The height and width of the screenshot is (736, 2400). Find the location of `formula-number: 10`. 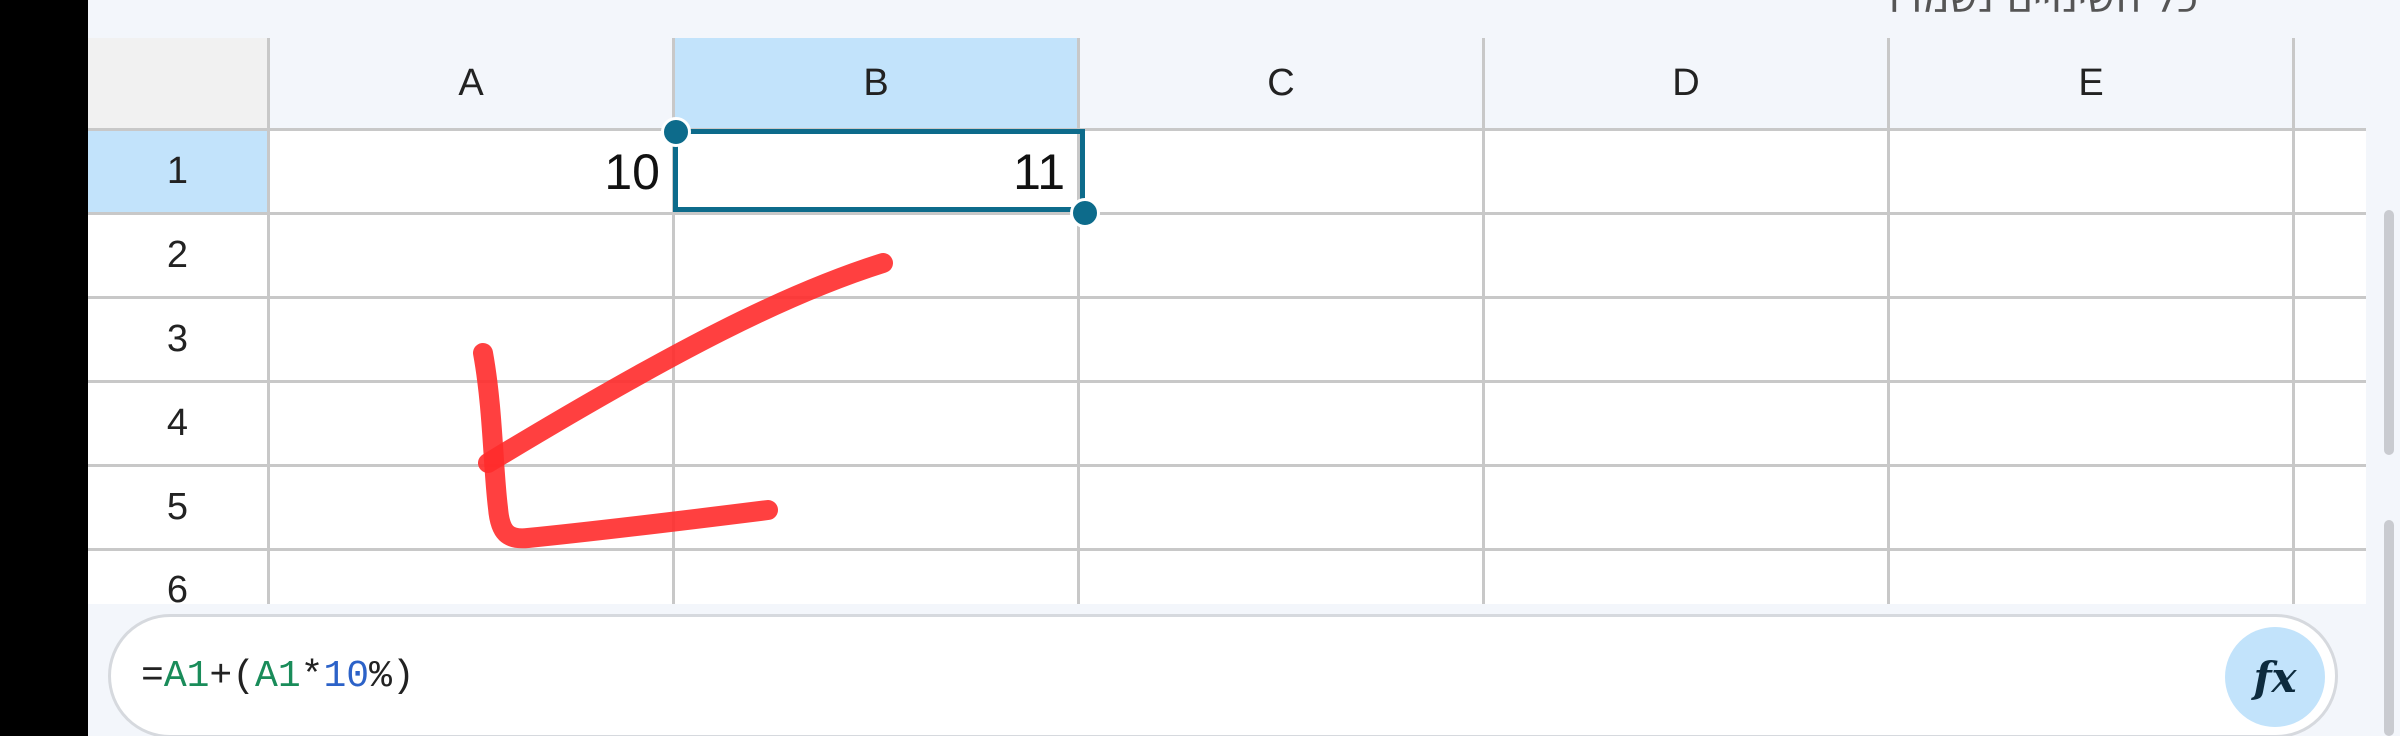

formula-number: 10 is located at coordinates (346, 676).